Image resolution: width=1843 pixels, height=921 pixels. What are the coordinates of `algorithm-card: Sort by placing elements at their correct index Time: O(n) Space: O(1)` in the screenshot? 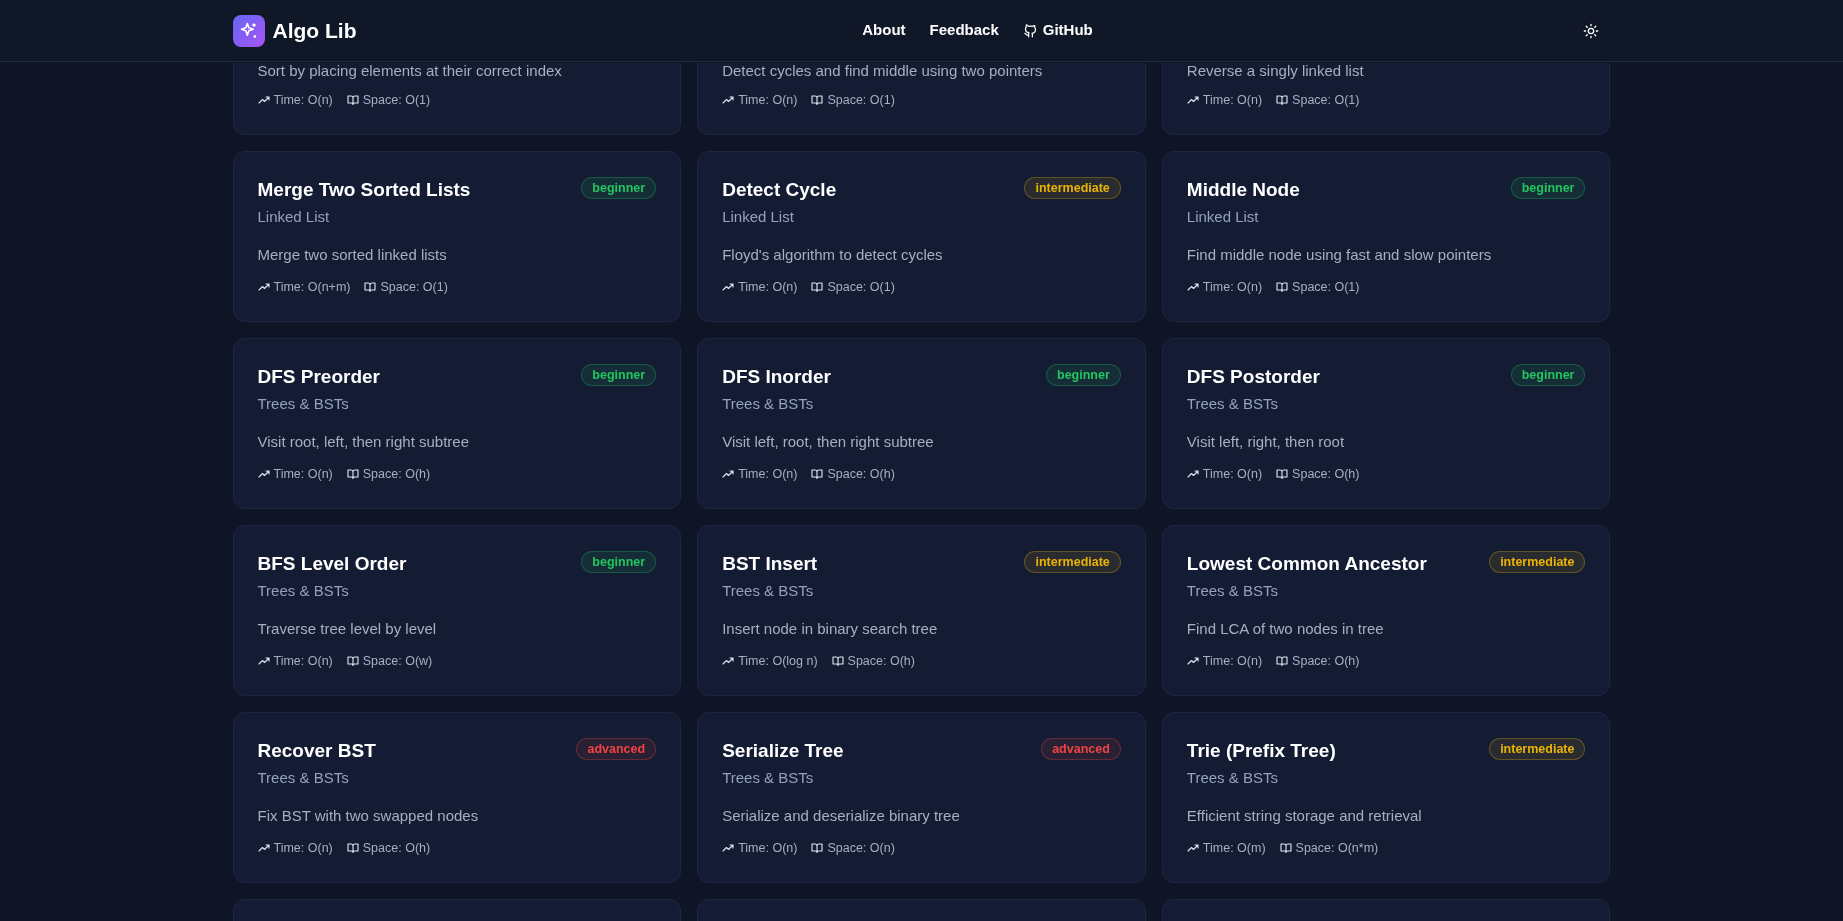 It's located at (457, 99).